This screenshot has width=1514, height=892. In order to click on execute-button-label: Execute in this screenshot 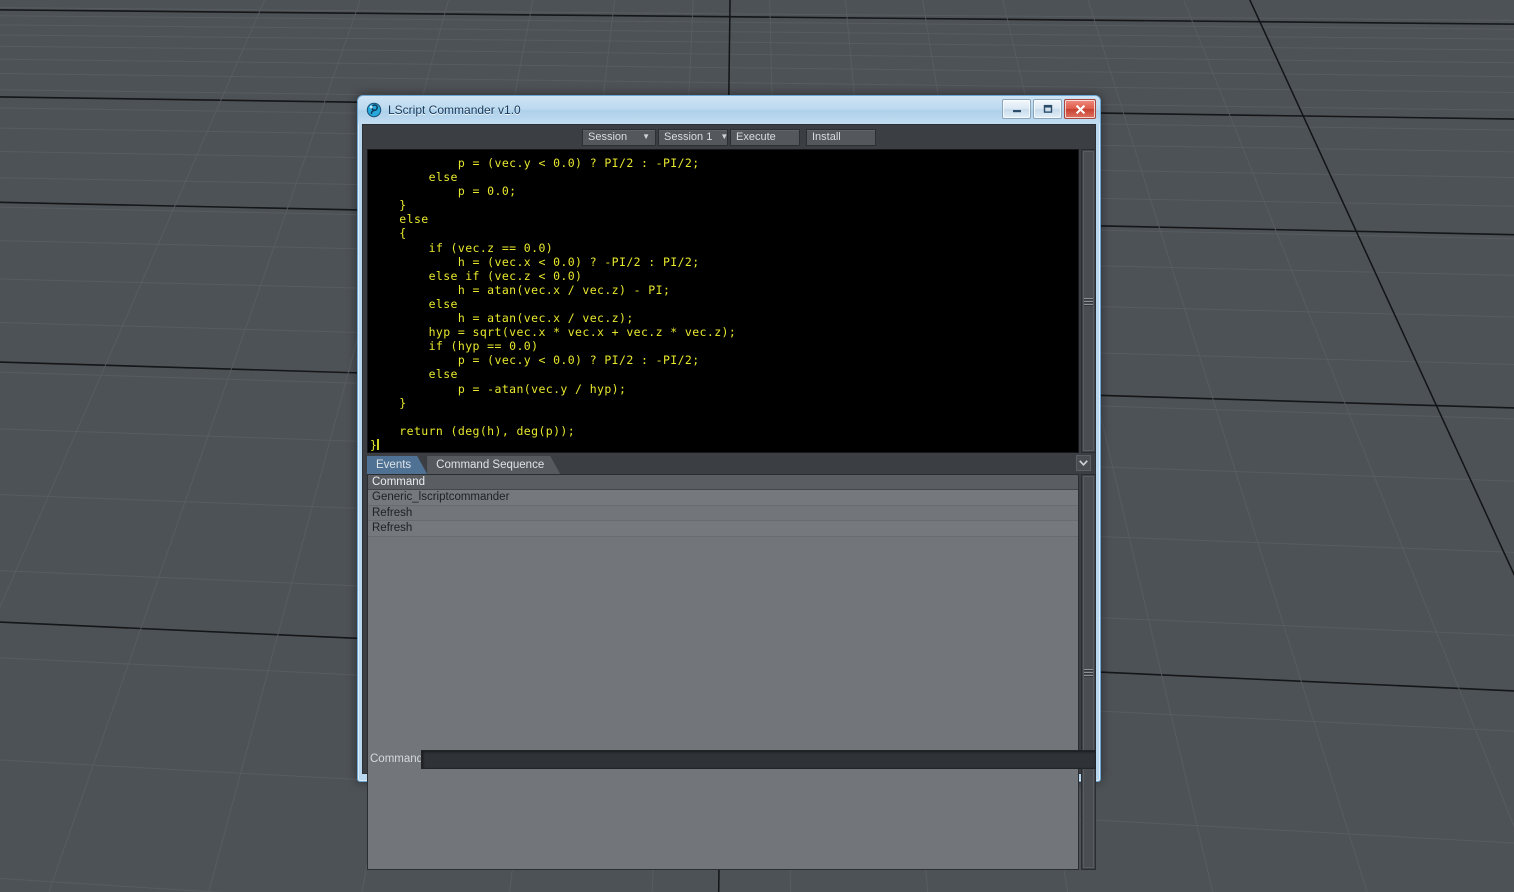, I will do `click(756, 137)`.